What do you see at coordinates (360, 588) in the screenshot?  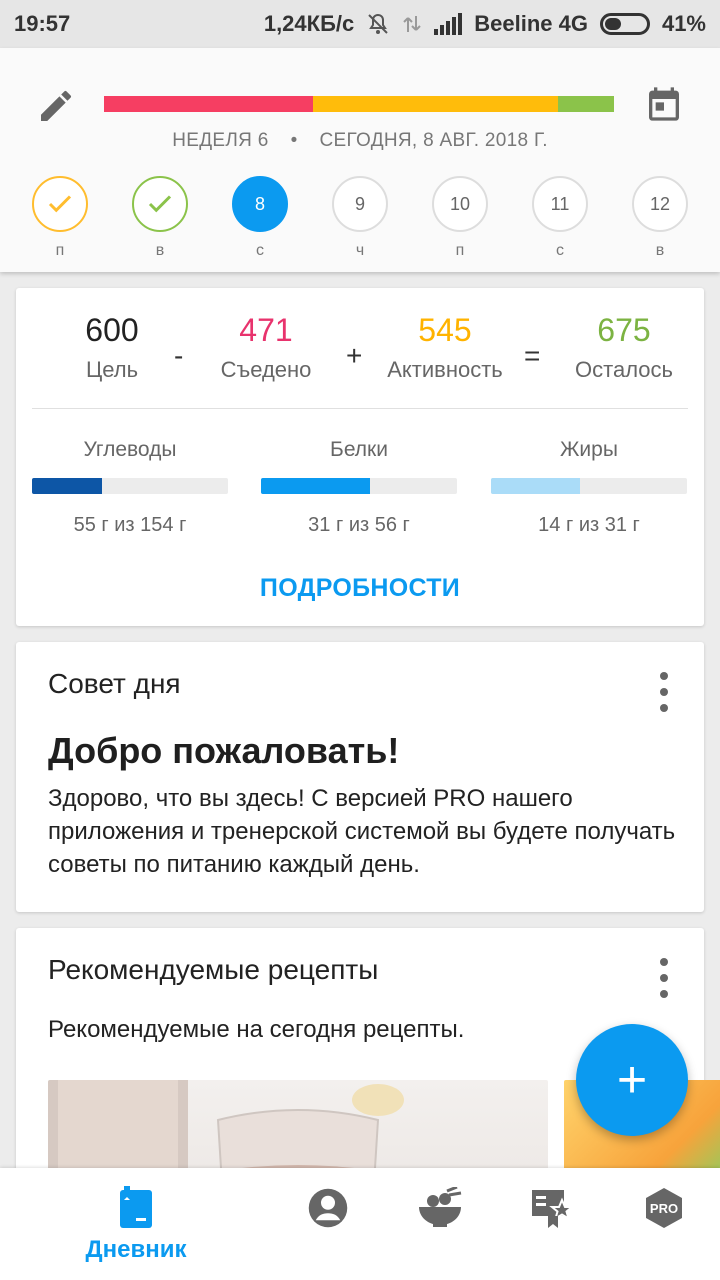 I see `details-button: ПОДРОБНОСТИ` at bounding box center [360, 588].